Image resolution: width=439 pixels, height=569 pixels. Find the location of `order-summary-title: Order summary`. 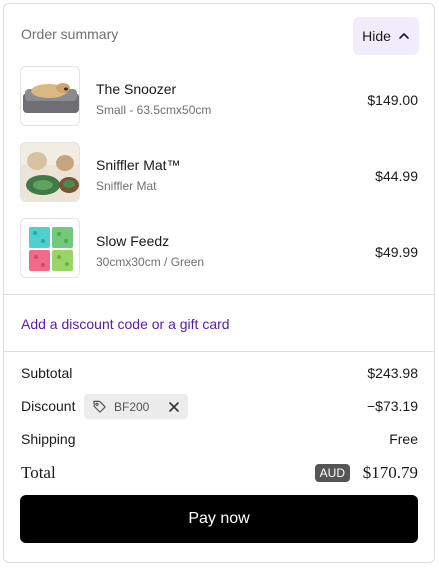

order-summary-title: Order summary is located at coordinates (70, 34).